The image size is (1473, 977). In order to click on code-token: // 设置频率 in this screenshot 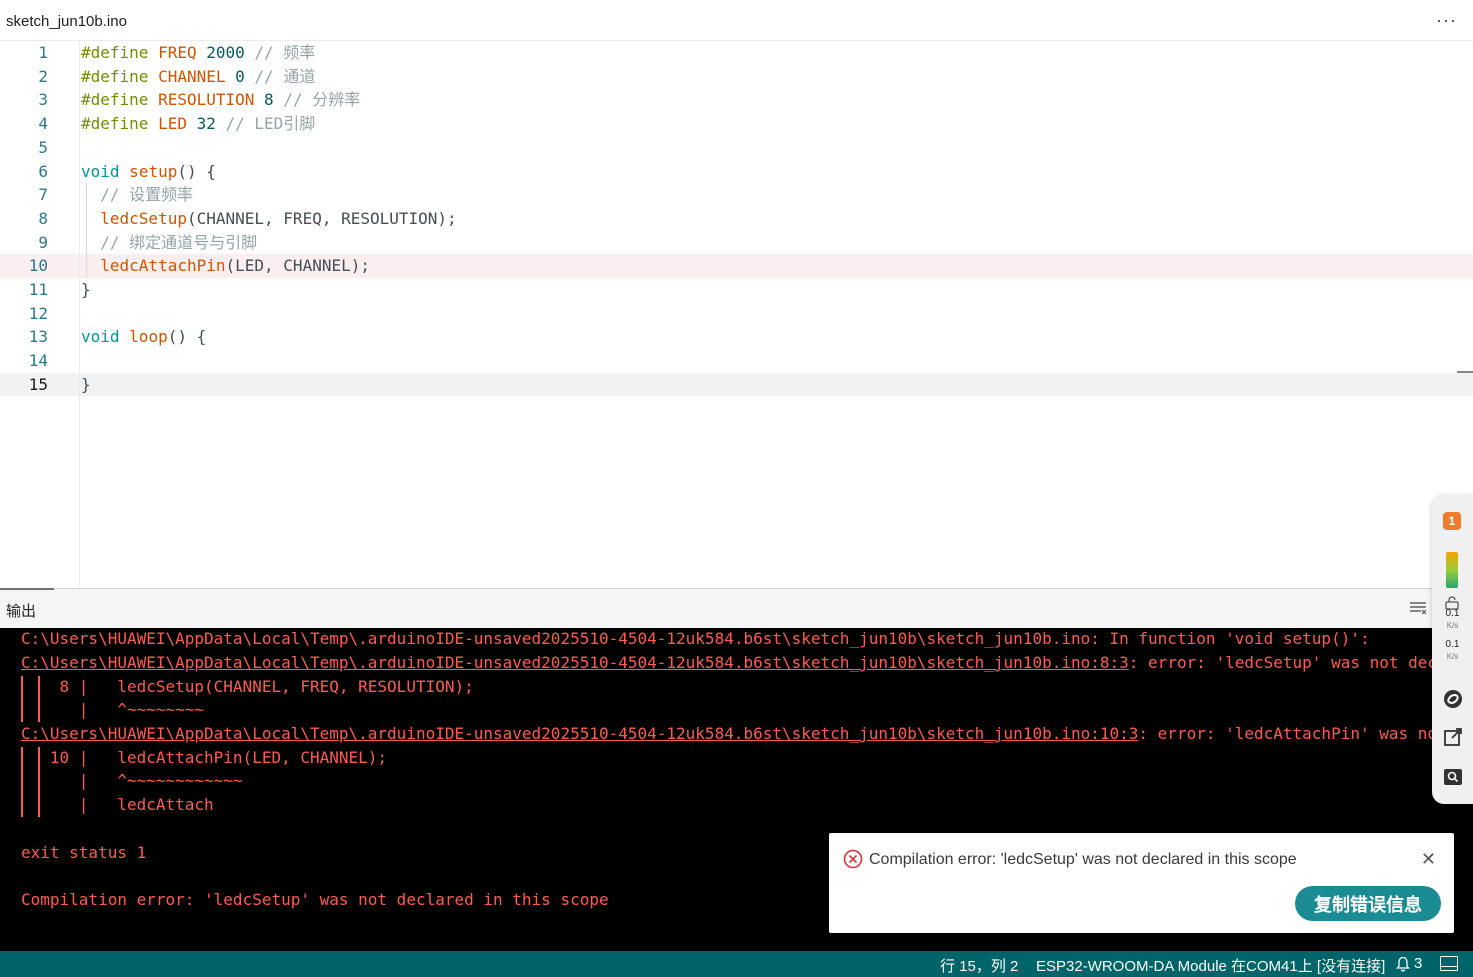, I will do `click(137, 195)`.